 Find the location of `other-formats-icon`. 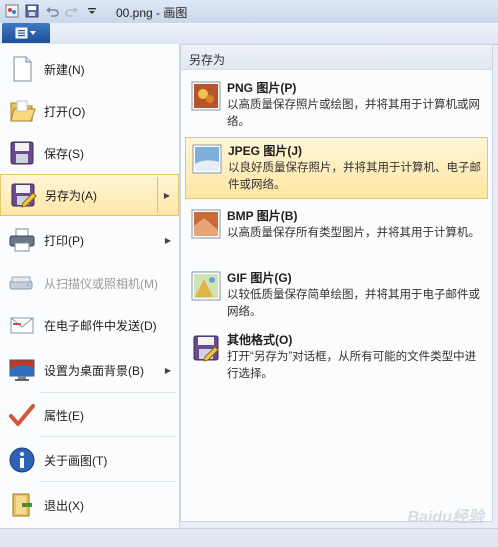

other-formats-icon is located at coordinates (206, 348).